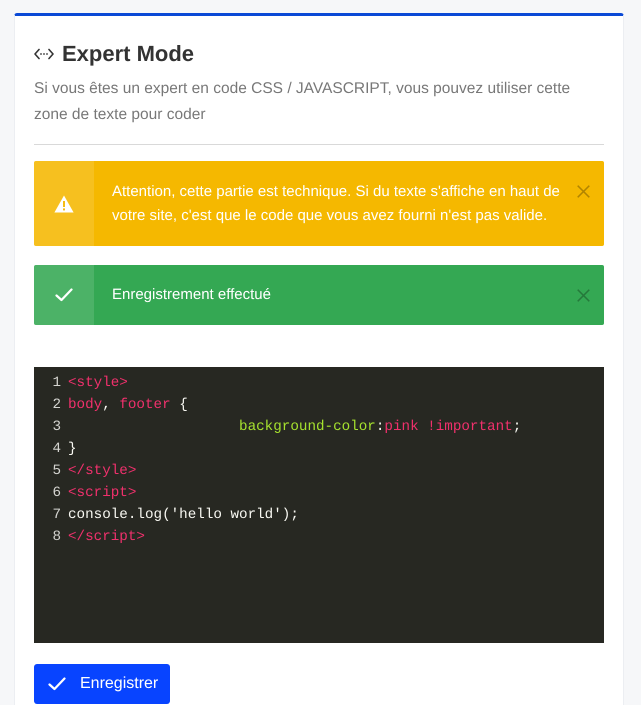  What do you see at coordinates (183, 515) in the screenshot?
I see `code-line: console.log('hello world');` at bounding box center [183, 515].